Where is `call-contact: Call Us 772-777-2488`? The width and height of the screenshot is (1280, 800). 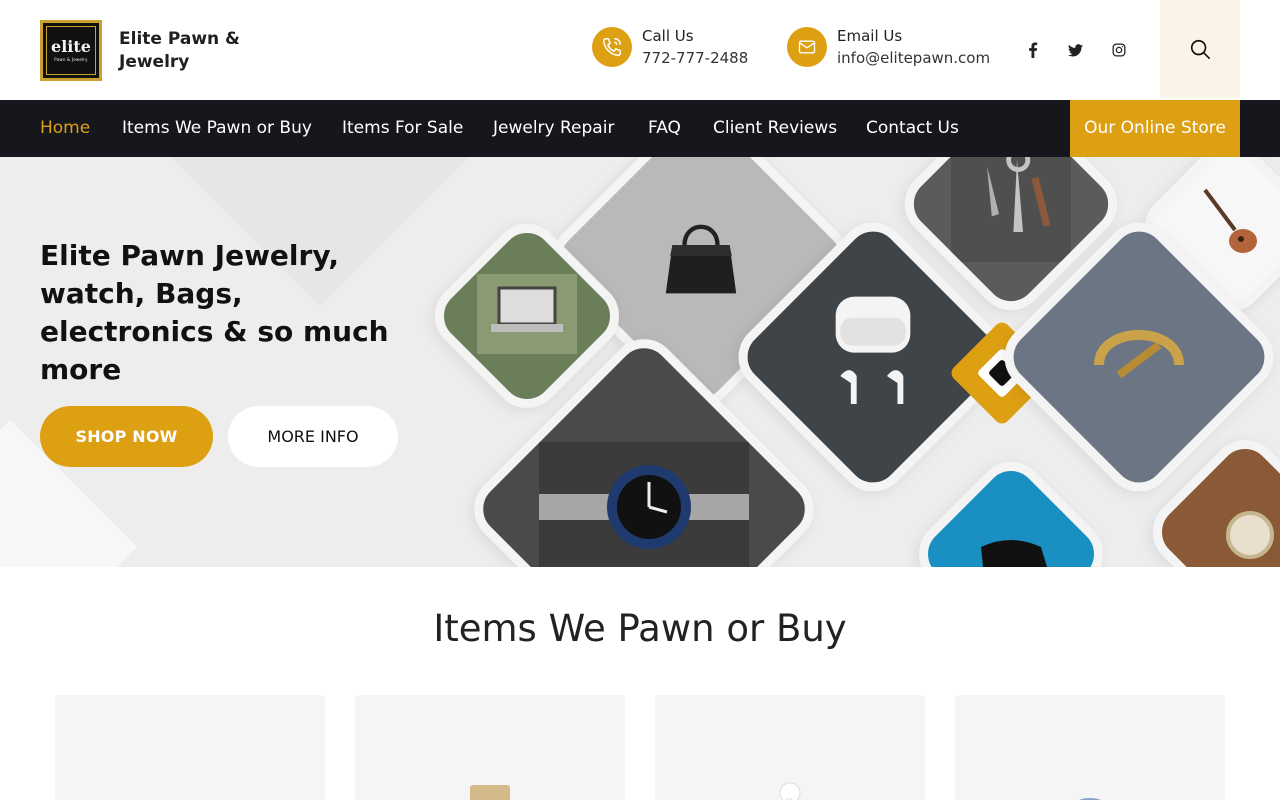
call-contact: Call Us 772-777-2488 is located at coordinates (670, 47).